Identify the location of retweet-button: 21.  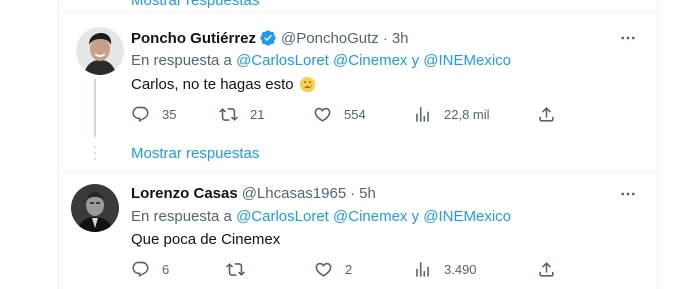
(241, 114).